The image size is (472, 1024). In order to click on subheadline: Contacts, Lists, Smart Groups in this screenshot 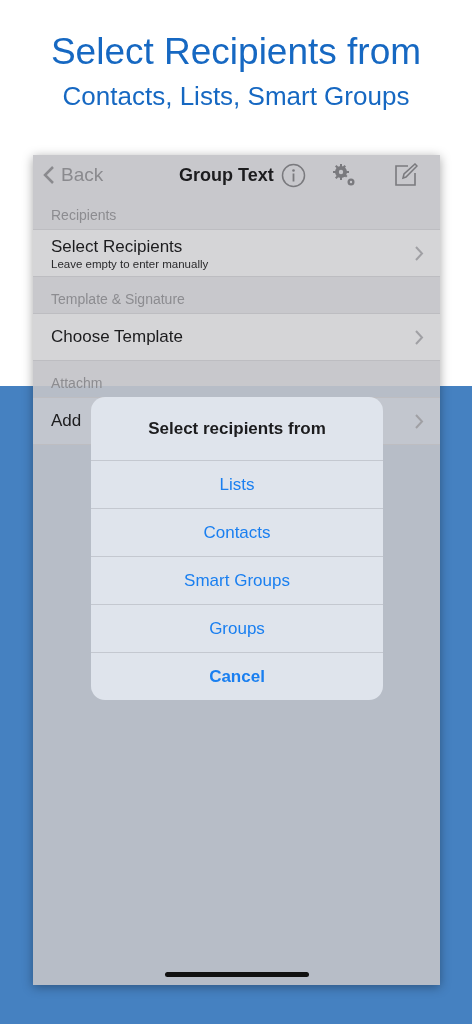, I will do `click(236, 96)`.